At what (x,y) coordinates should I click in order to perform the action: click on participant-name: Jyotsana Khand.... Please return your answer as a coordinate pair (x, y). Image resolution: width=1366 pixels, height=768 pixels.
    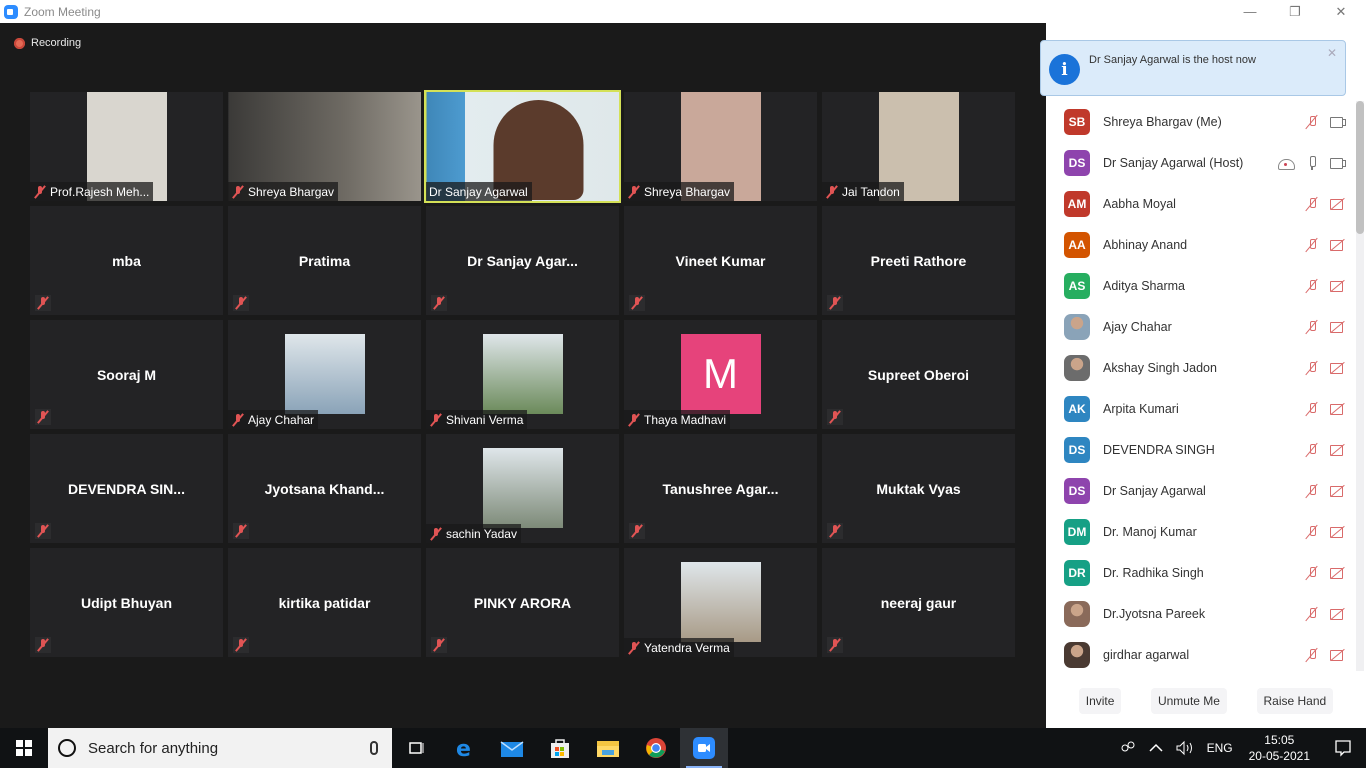
    Looking at the image, I should click on (324, 488).